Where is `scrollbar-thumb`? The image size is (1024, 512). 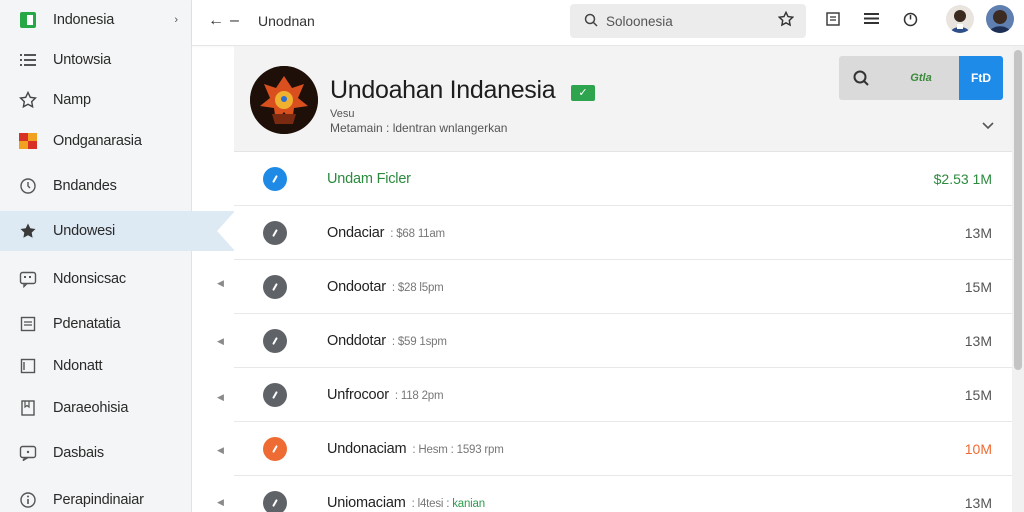 scrollbar-thumb is located at coordinates (1018, 210).